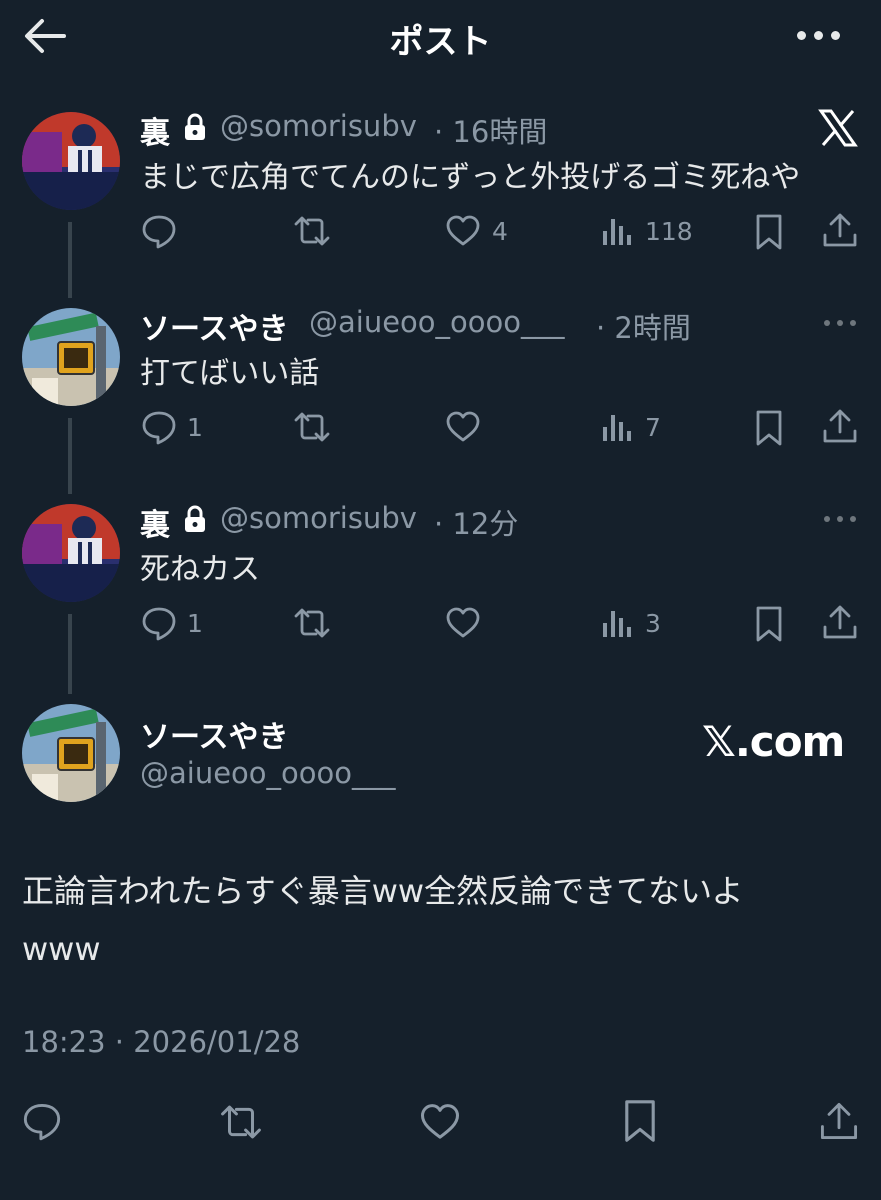 This screenshot has height=1200, width=881. I want to click on site-watermark: 𝕏.com, so click(773, 741).